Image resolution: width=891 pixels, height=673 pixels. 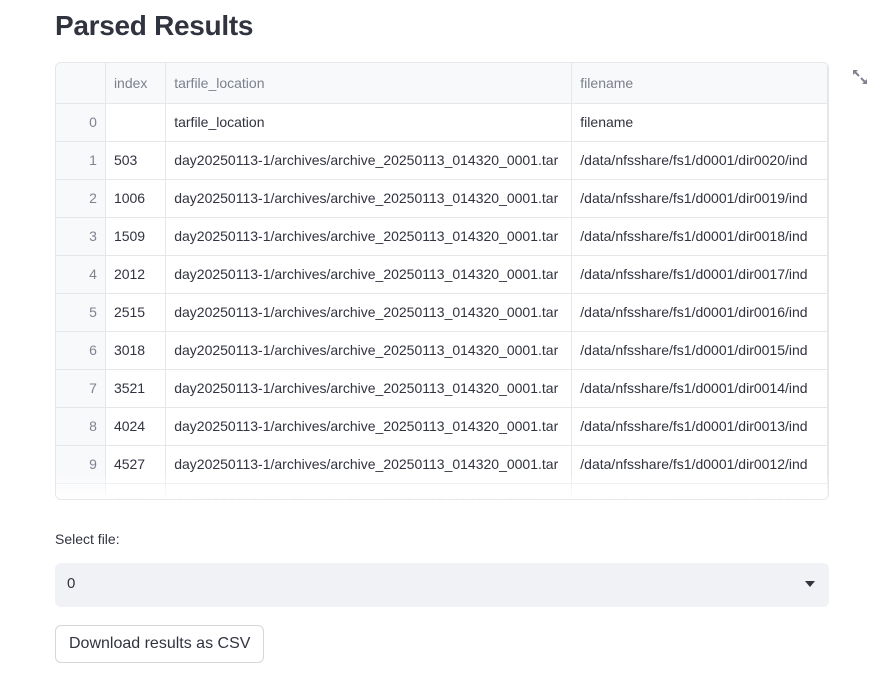 I want to click on row-number: 1, so click(x=81, y=160).